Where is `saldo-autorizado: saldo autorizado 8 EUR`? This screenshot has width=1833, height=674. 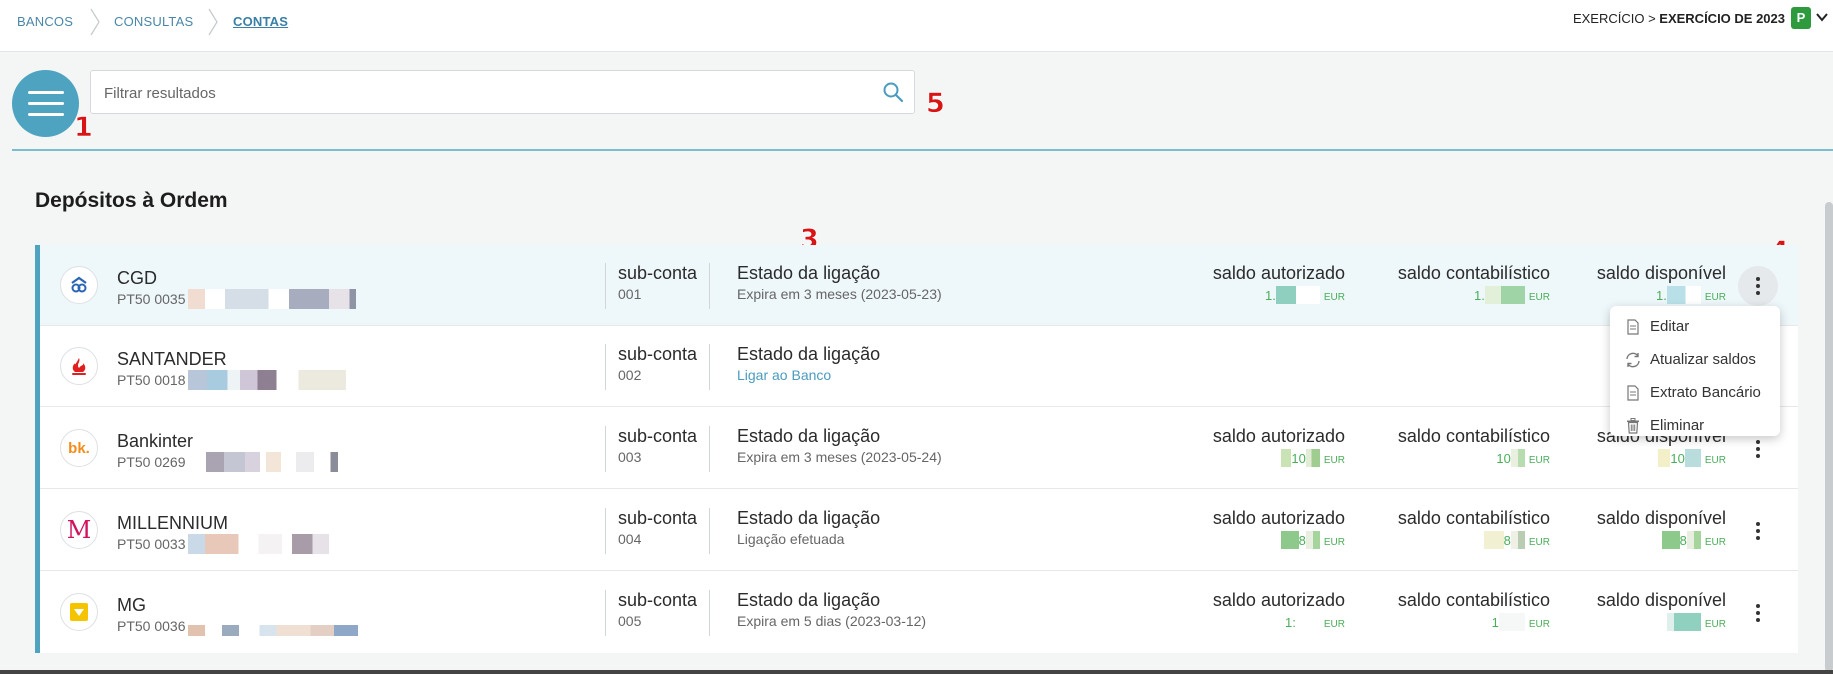
saldo-autorizado: saldo autorizado 8 EUR is located at coordinates (1279, 528).